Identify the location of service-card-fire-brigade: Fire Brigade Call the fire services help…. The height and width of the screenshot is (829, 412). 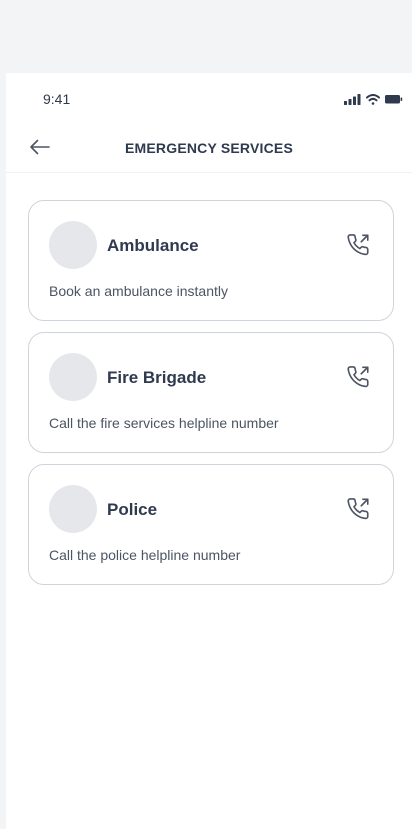
(211, 392).